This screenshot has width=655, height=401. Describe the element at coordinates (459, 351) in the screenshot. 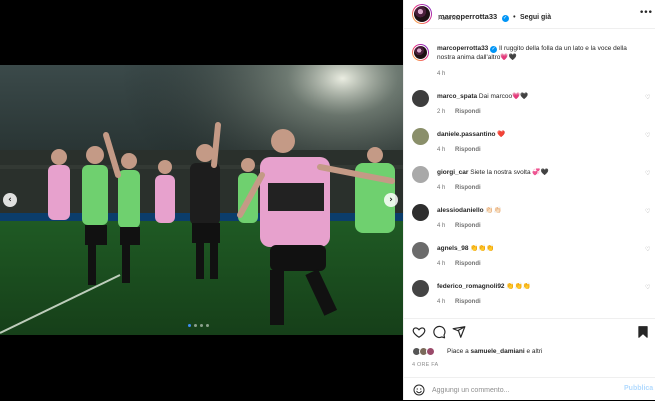

I see `likes-prefix: Piace a` at that location.